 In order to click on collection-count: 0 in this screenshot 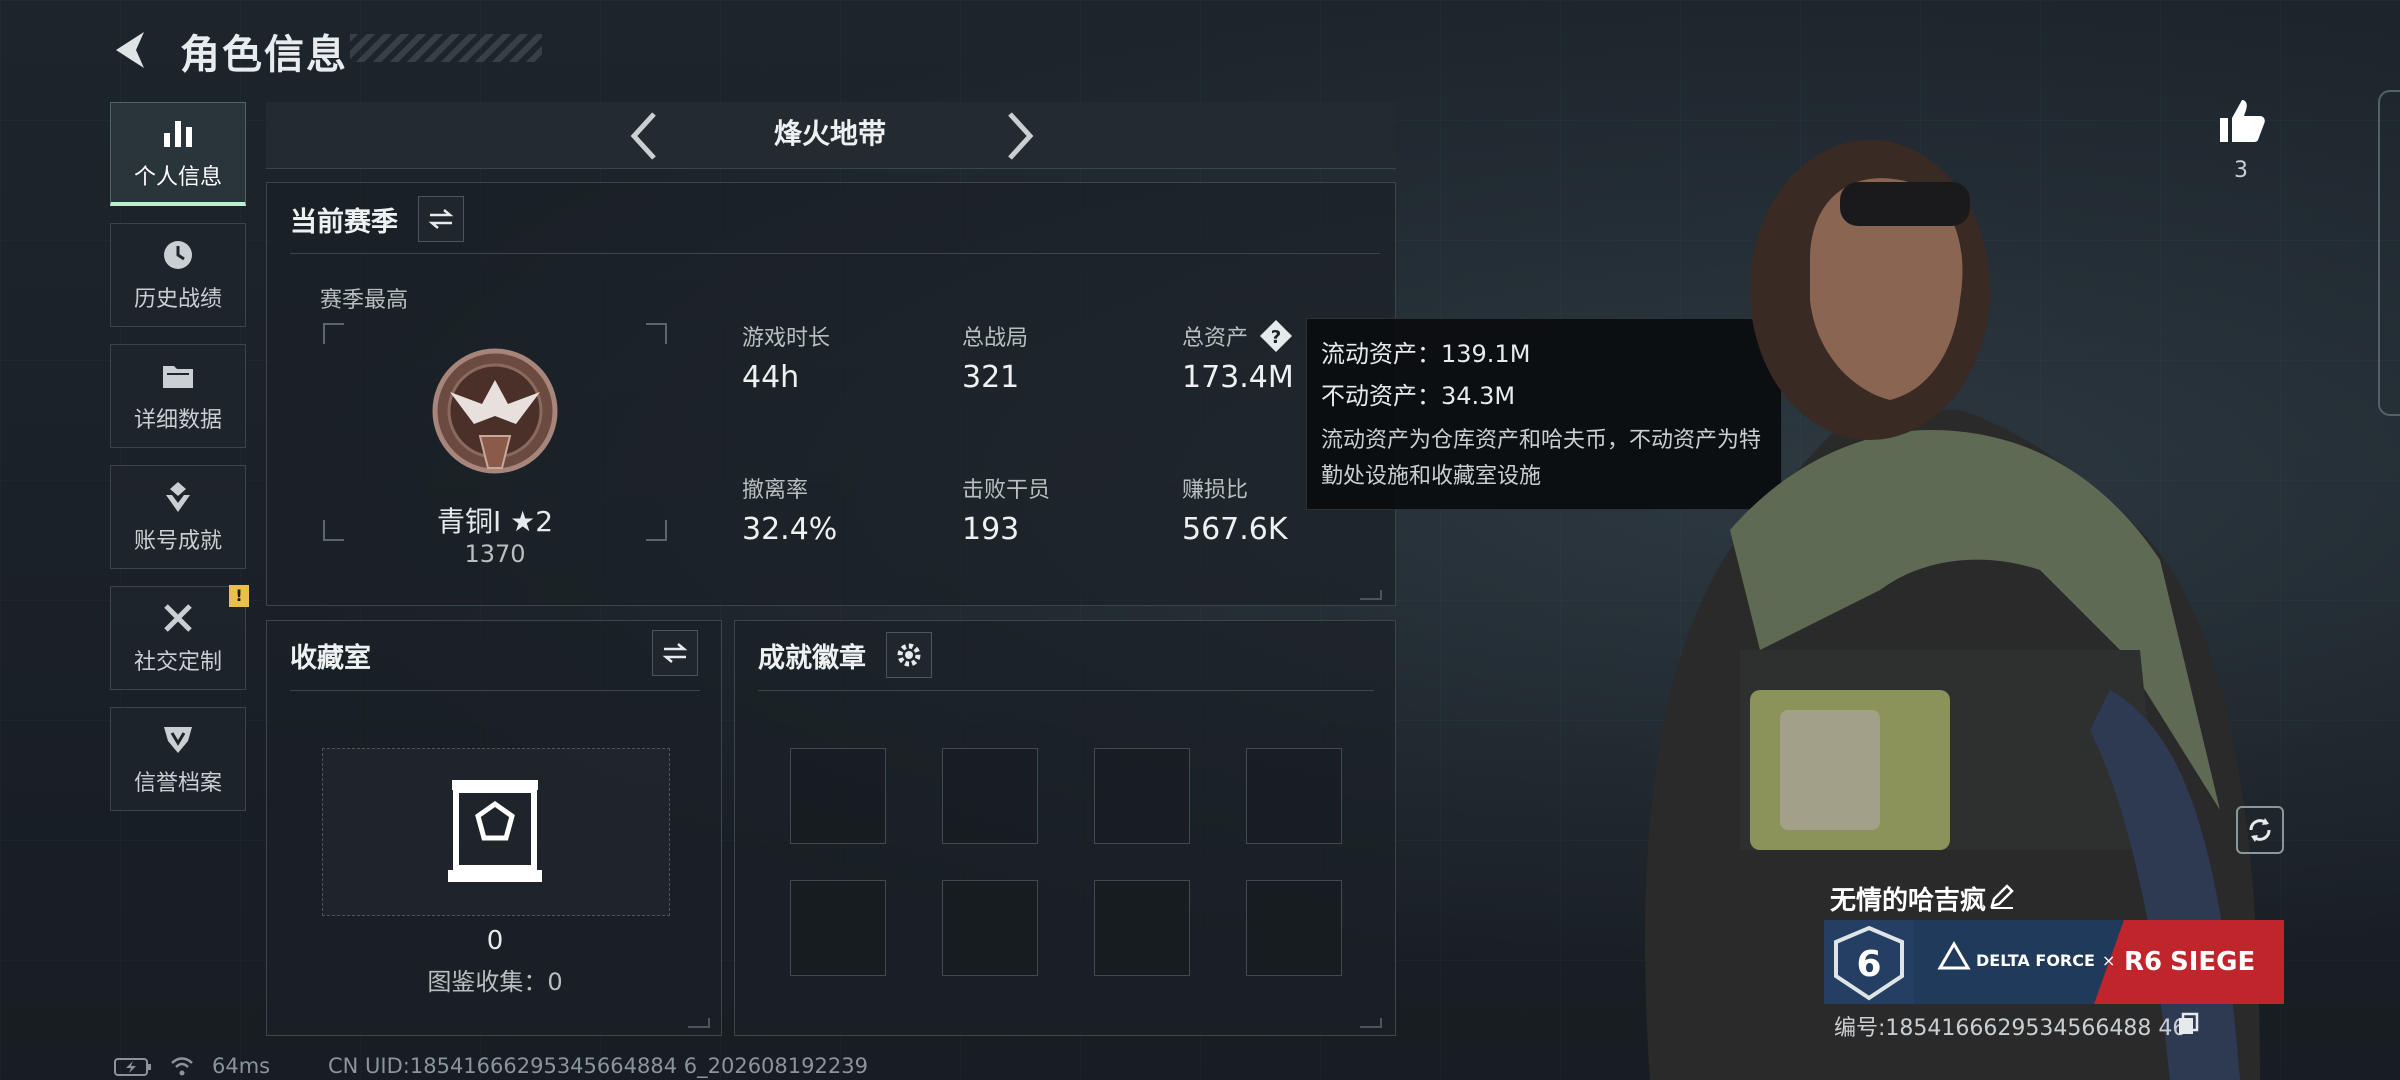, I will do `click(495, 941)`.